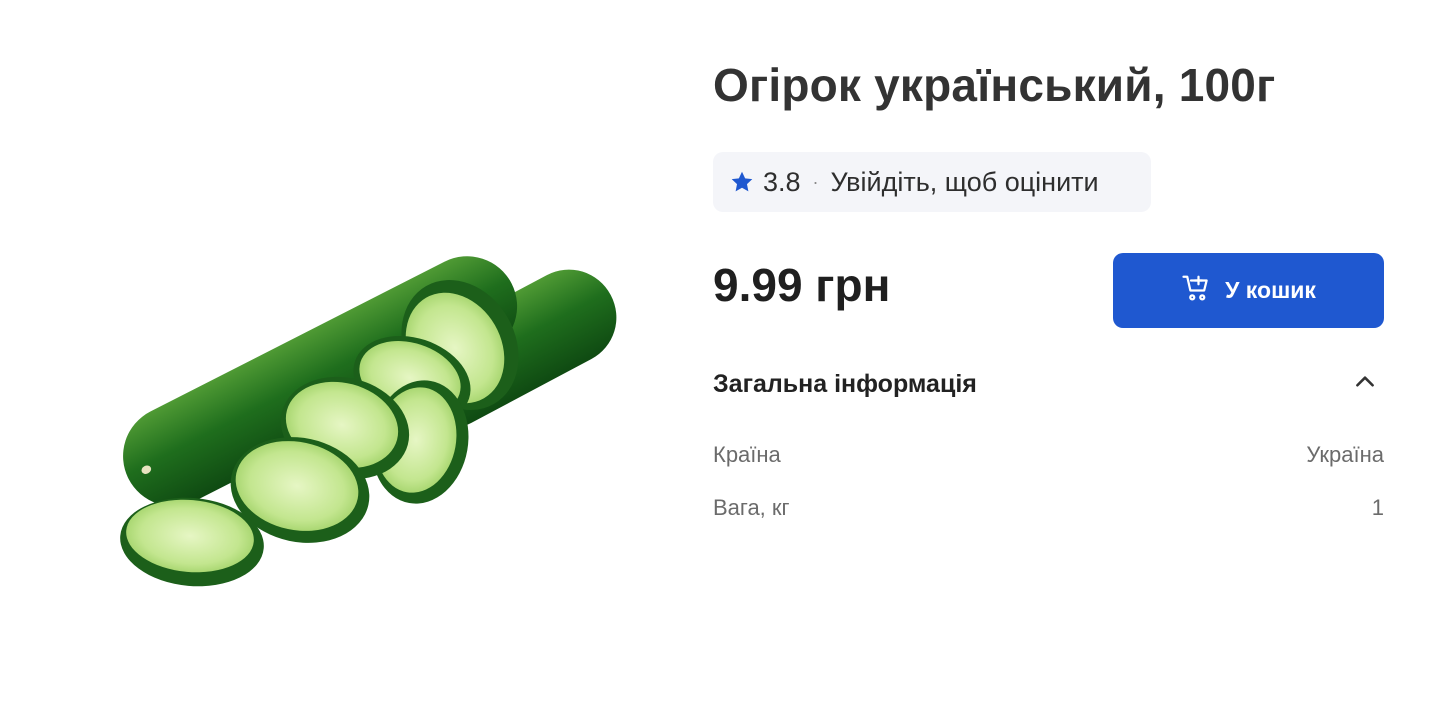 This screenshot has height=716, width=1441. Describe the element at coordinates (1048, 508) in the screenshot. I see `spec-row-weight: Вага, кг 1` at that location.